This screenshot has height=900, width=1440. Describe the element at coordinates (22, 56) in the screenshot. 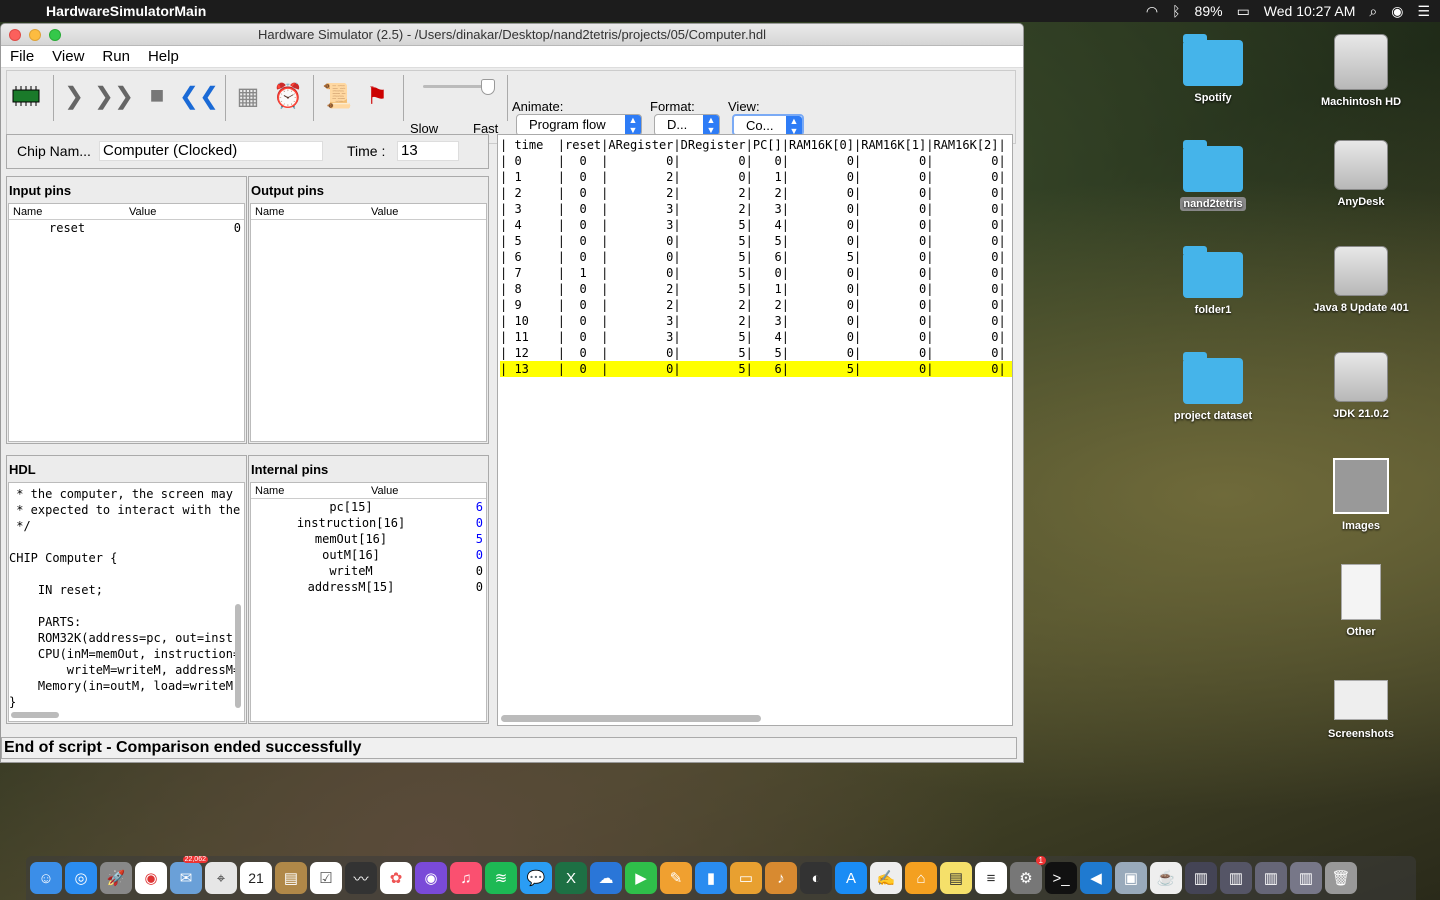

I see `menu-file: File` at that location.